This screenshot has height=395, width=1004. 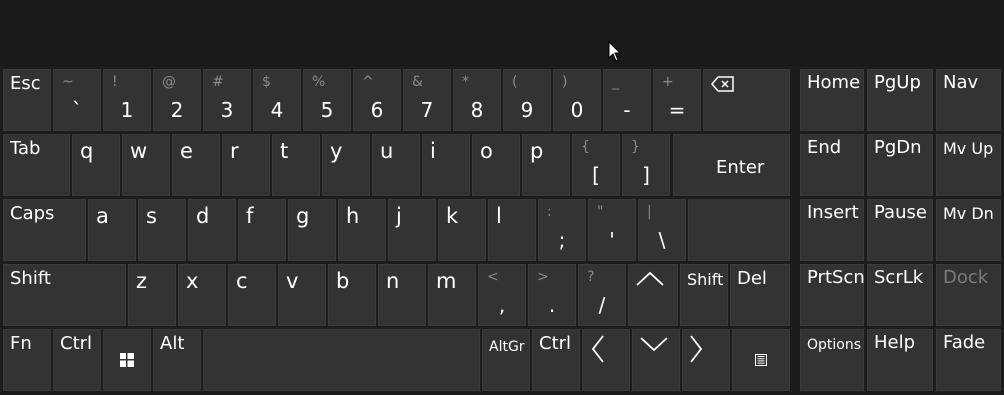 I want to click on letter-key: v, so click(x=302, y=295).